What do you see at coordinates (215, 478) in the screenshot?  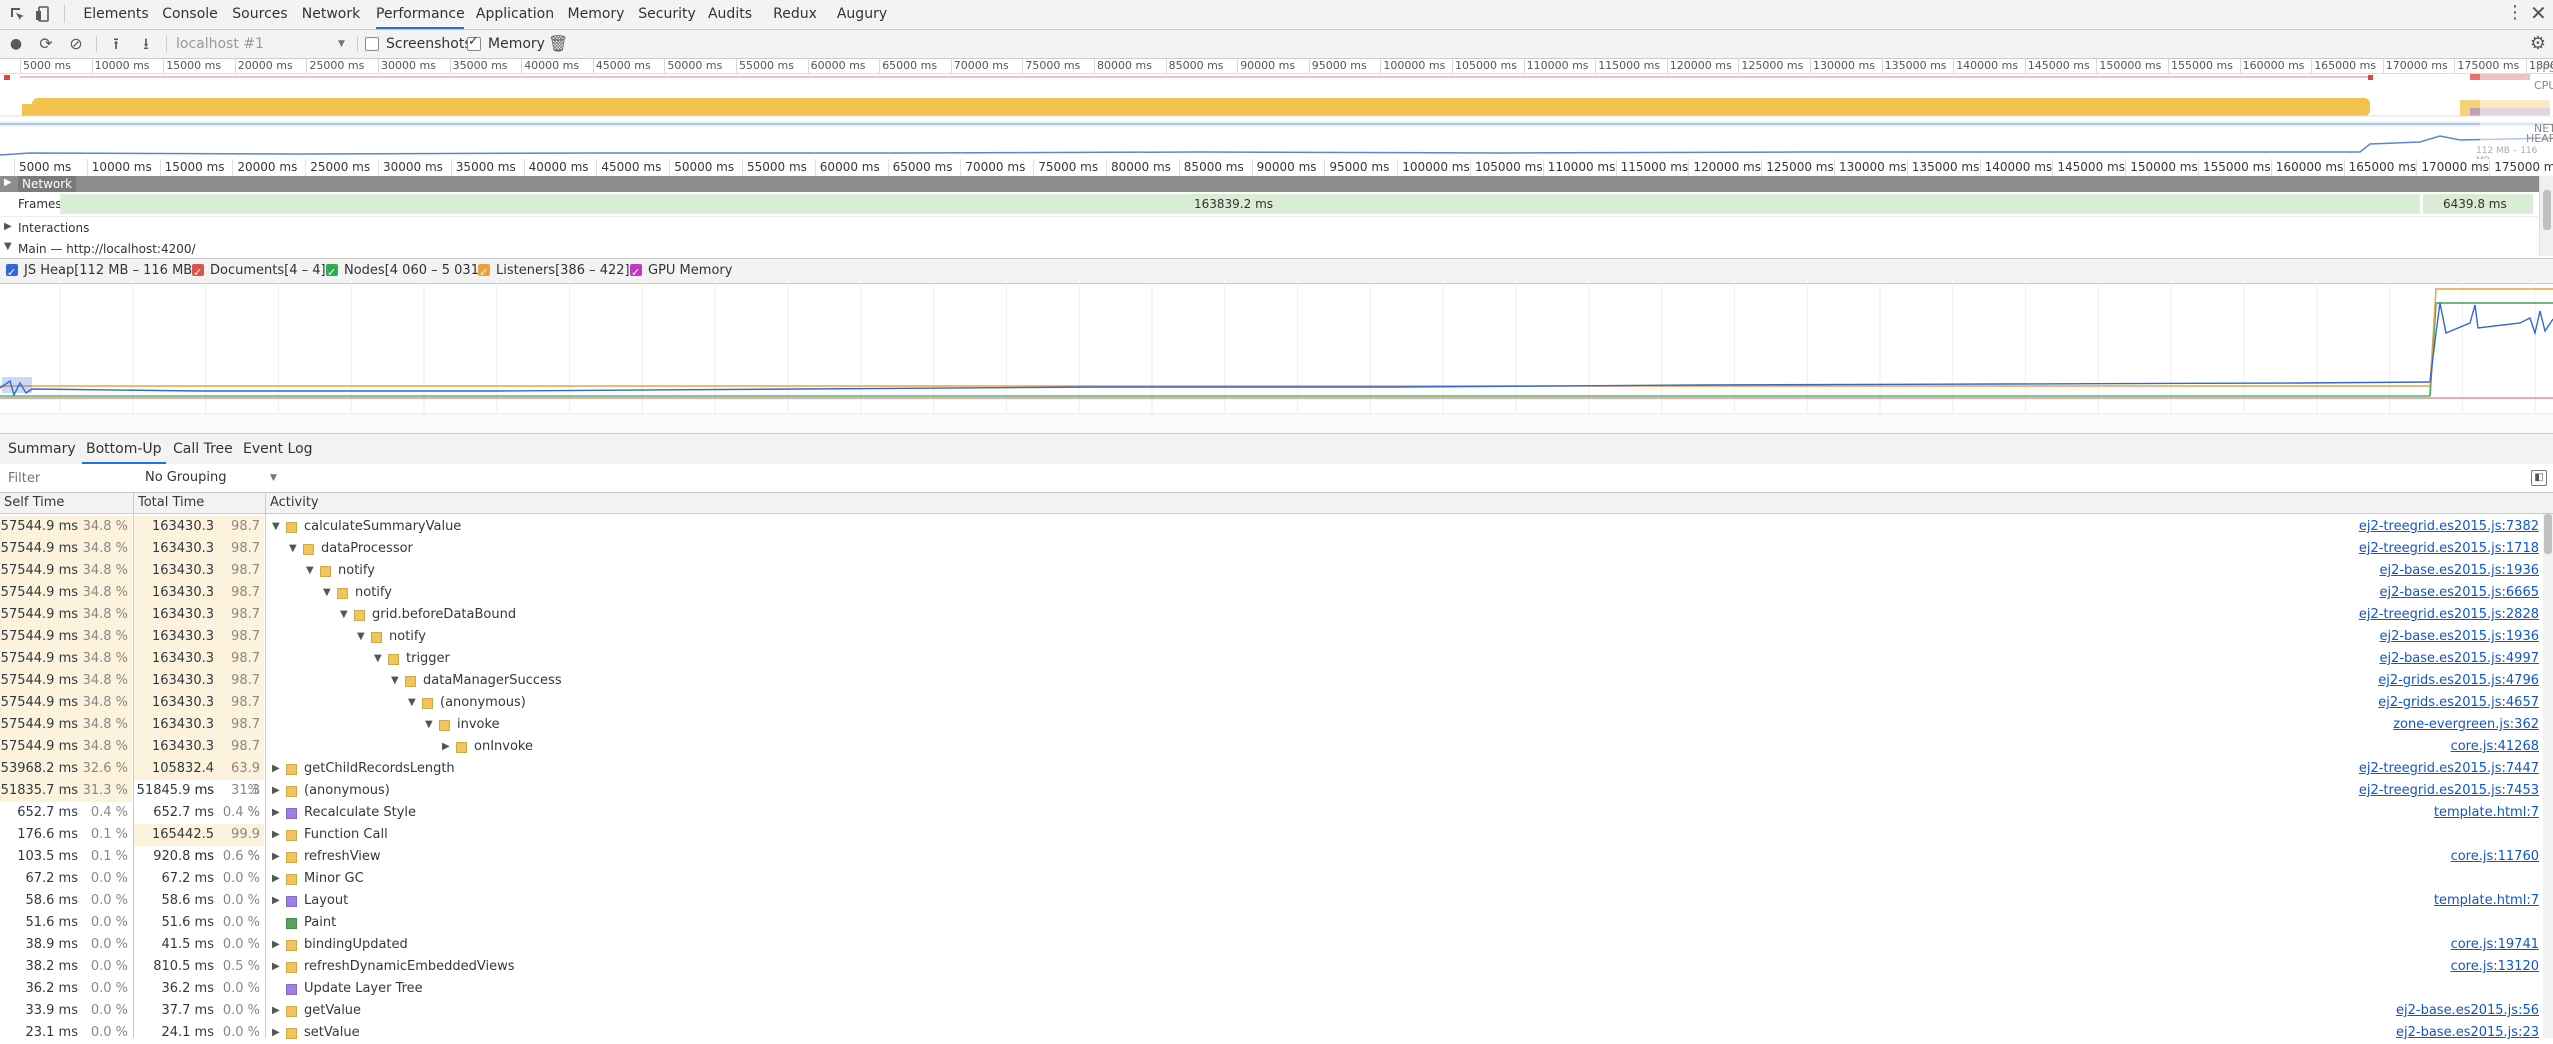 I see `grouping-select: No Grouping ▼` at bounding box center [215, 478].